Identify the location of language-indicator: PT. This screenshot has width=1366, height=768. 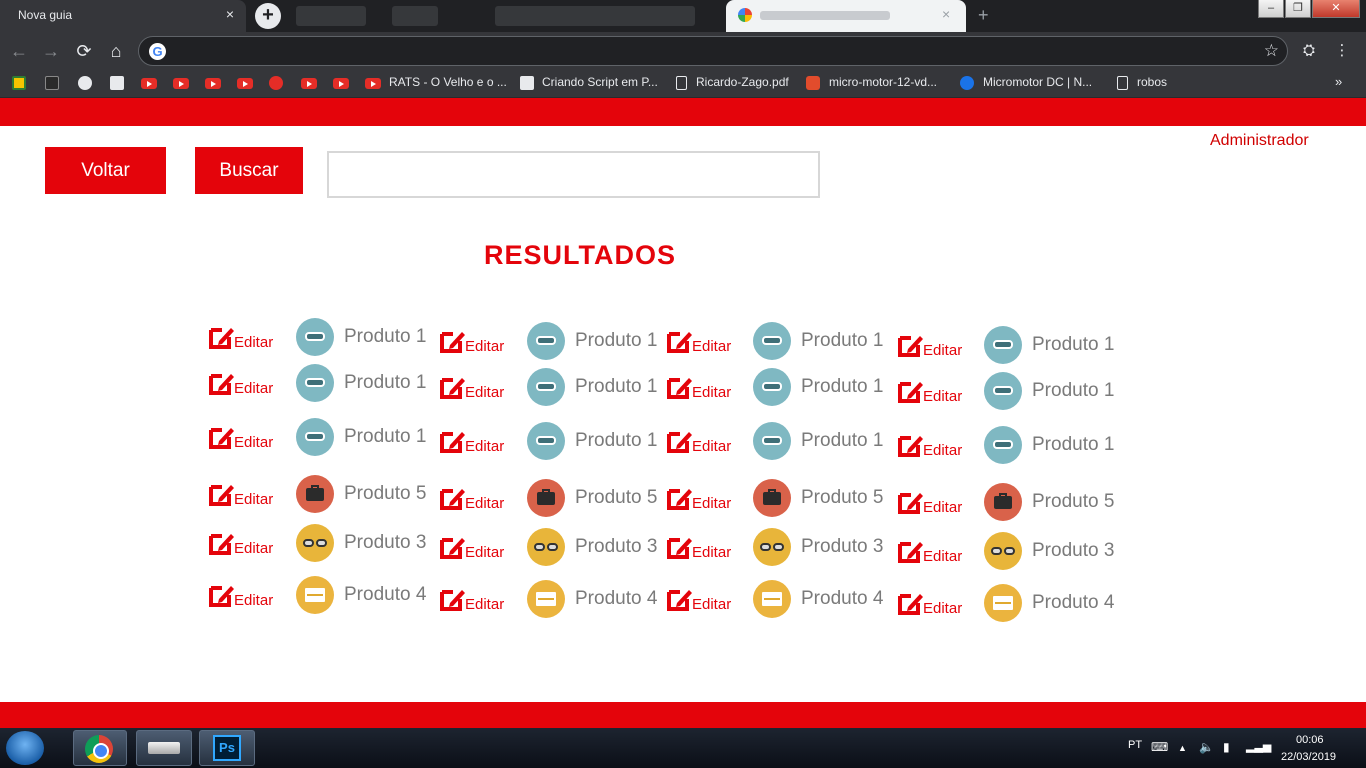
(1135, 745).